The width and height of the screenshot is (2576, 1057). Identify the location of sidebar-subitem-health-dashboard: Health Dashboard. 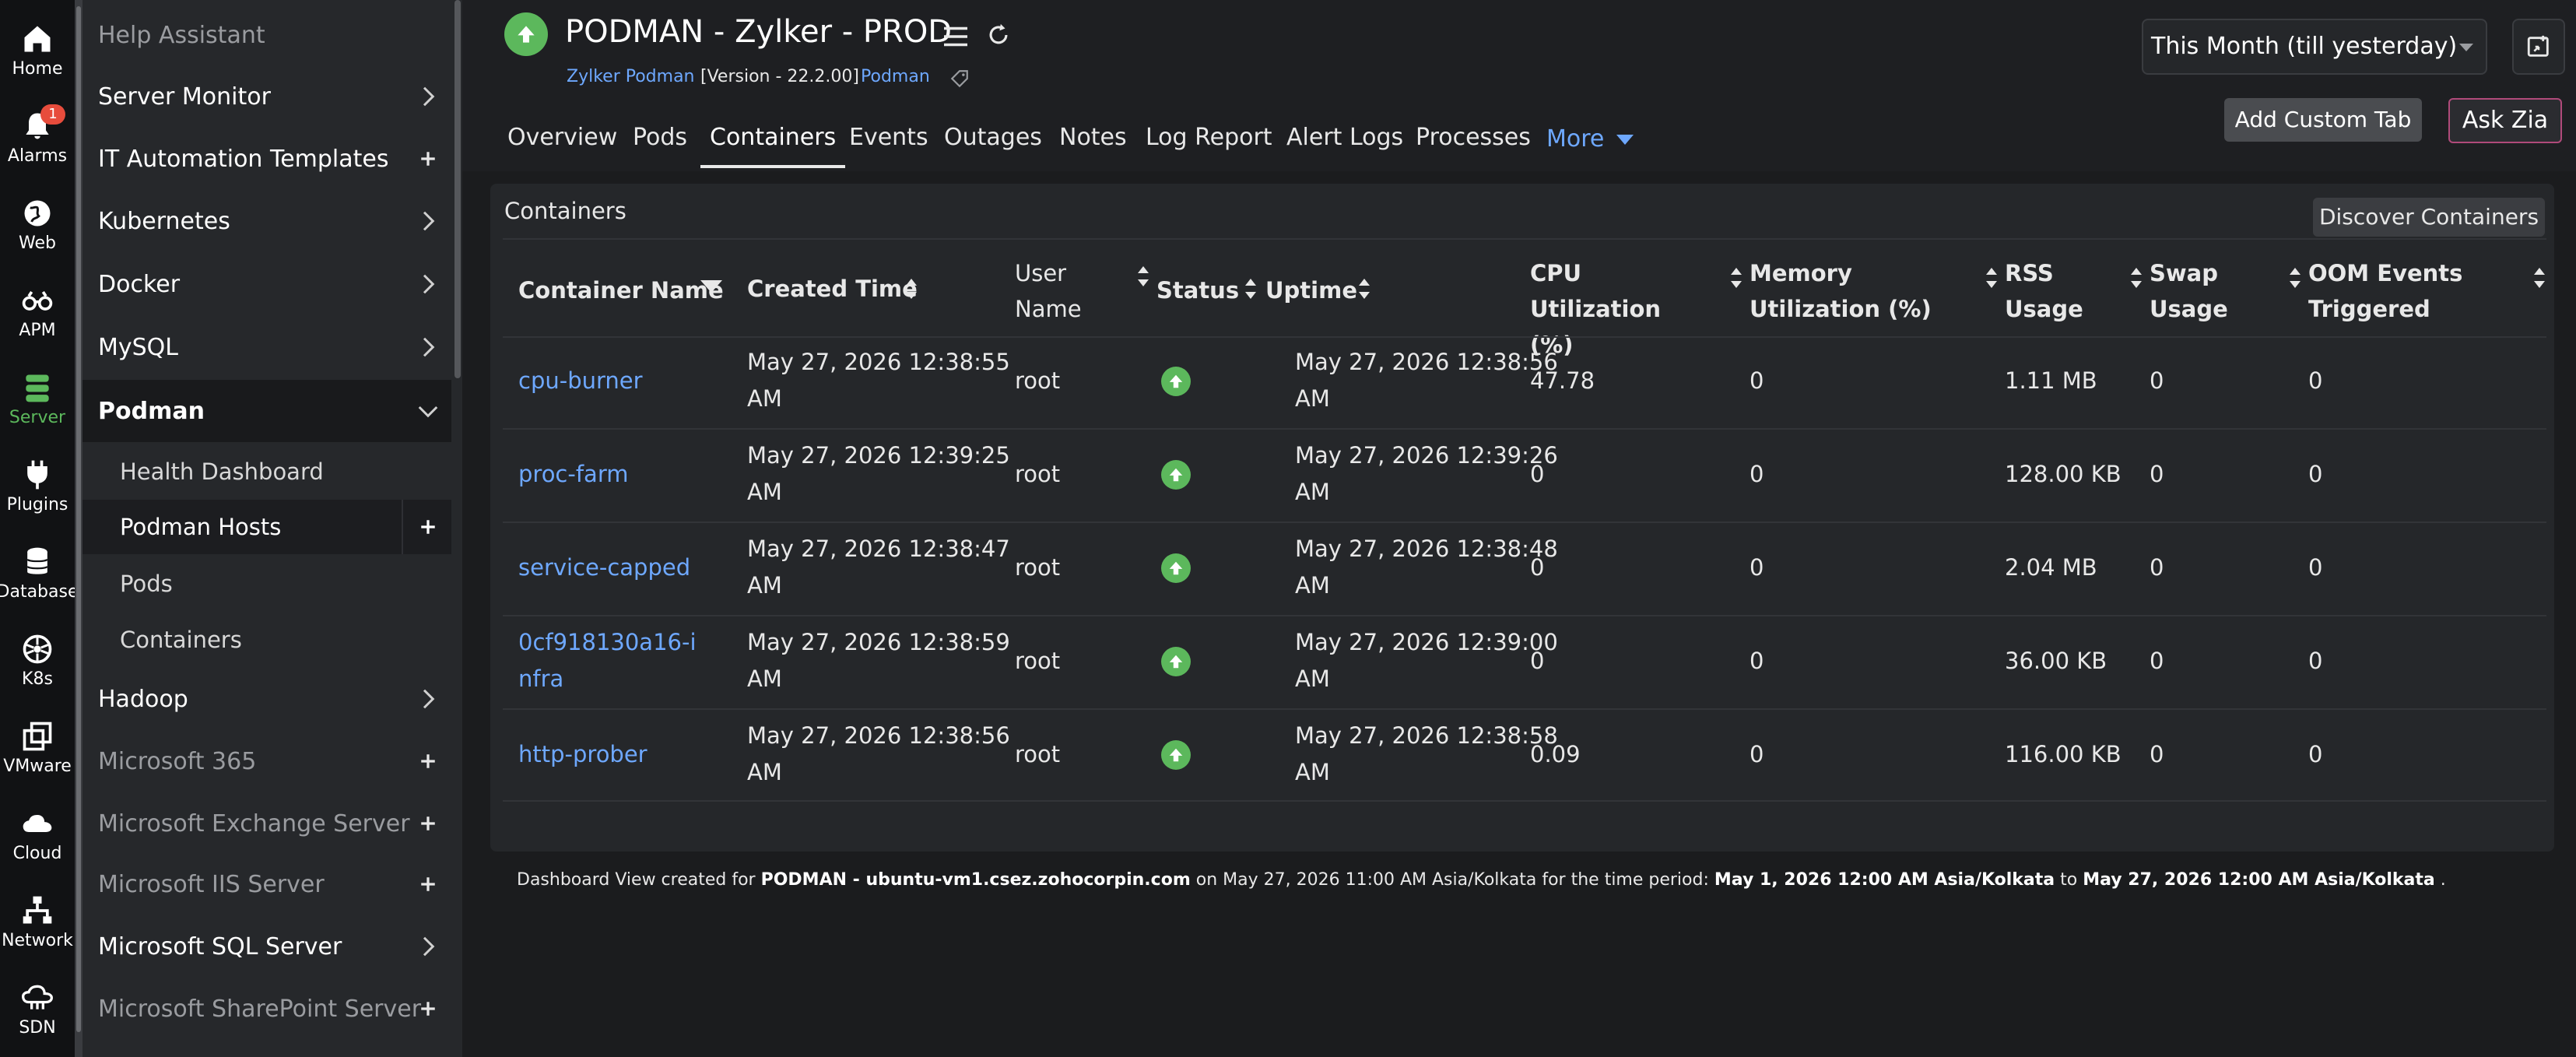
(266, 471).